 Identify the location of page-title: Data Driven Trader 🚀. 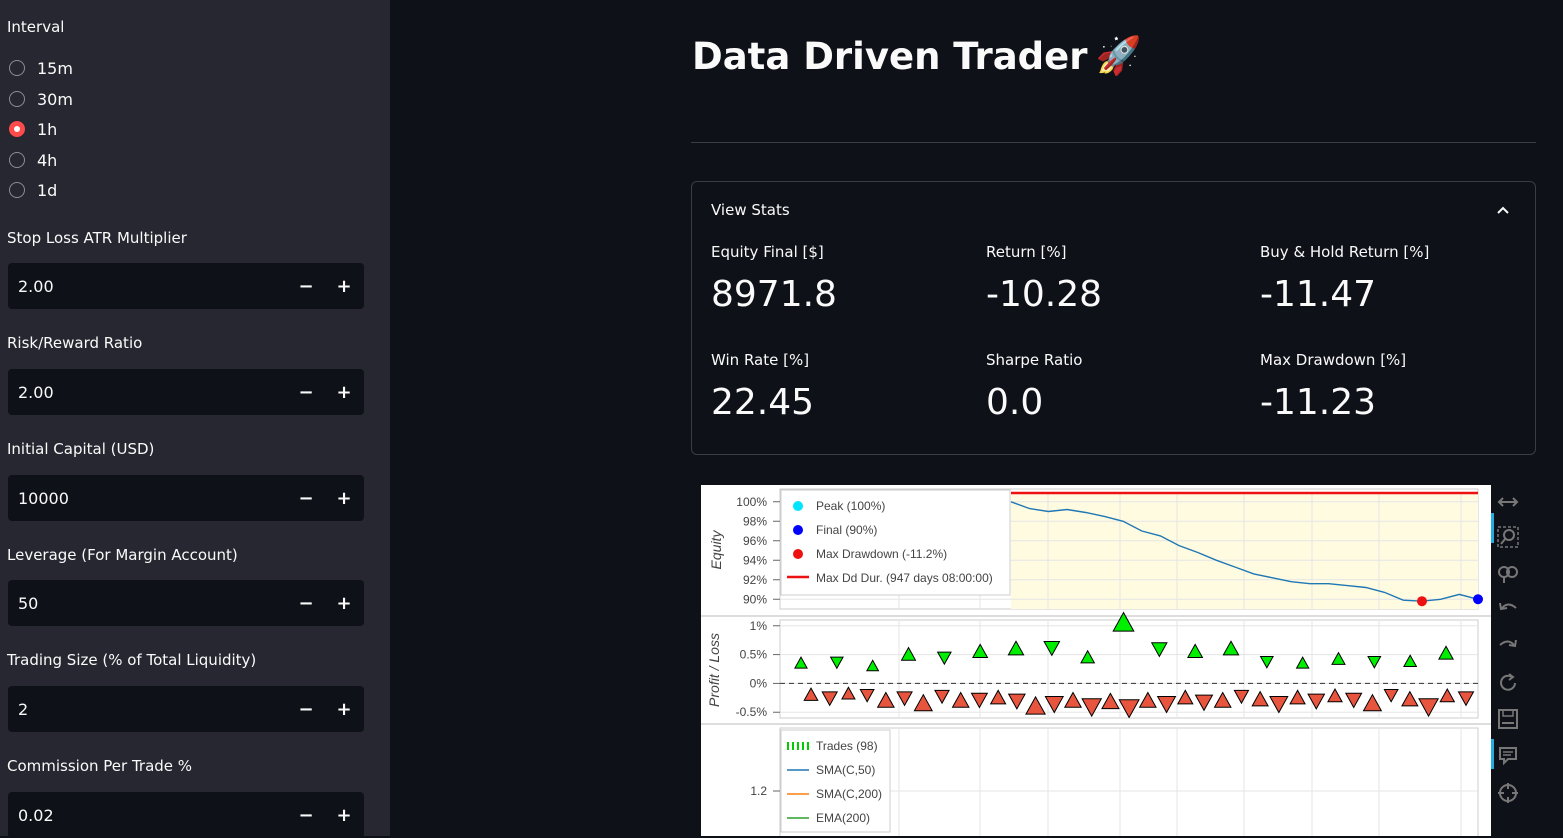
(917, 56).